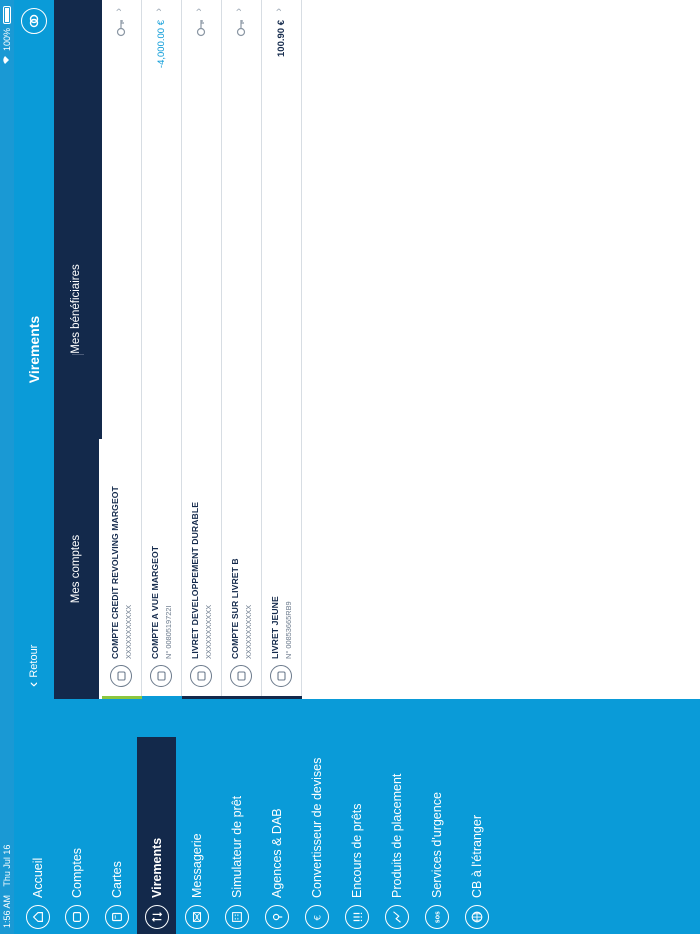 This screenshot has height=934, width=700. Describe the element at coordinates (316, 827) in the screenshot. I see `sidebar-item-label: Convertisseur de devises` at that location.